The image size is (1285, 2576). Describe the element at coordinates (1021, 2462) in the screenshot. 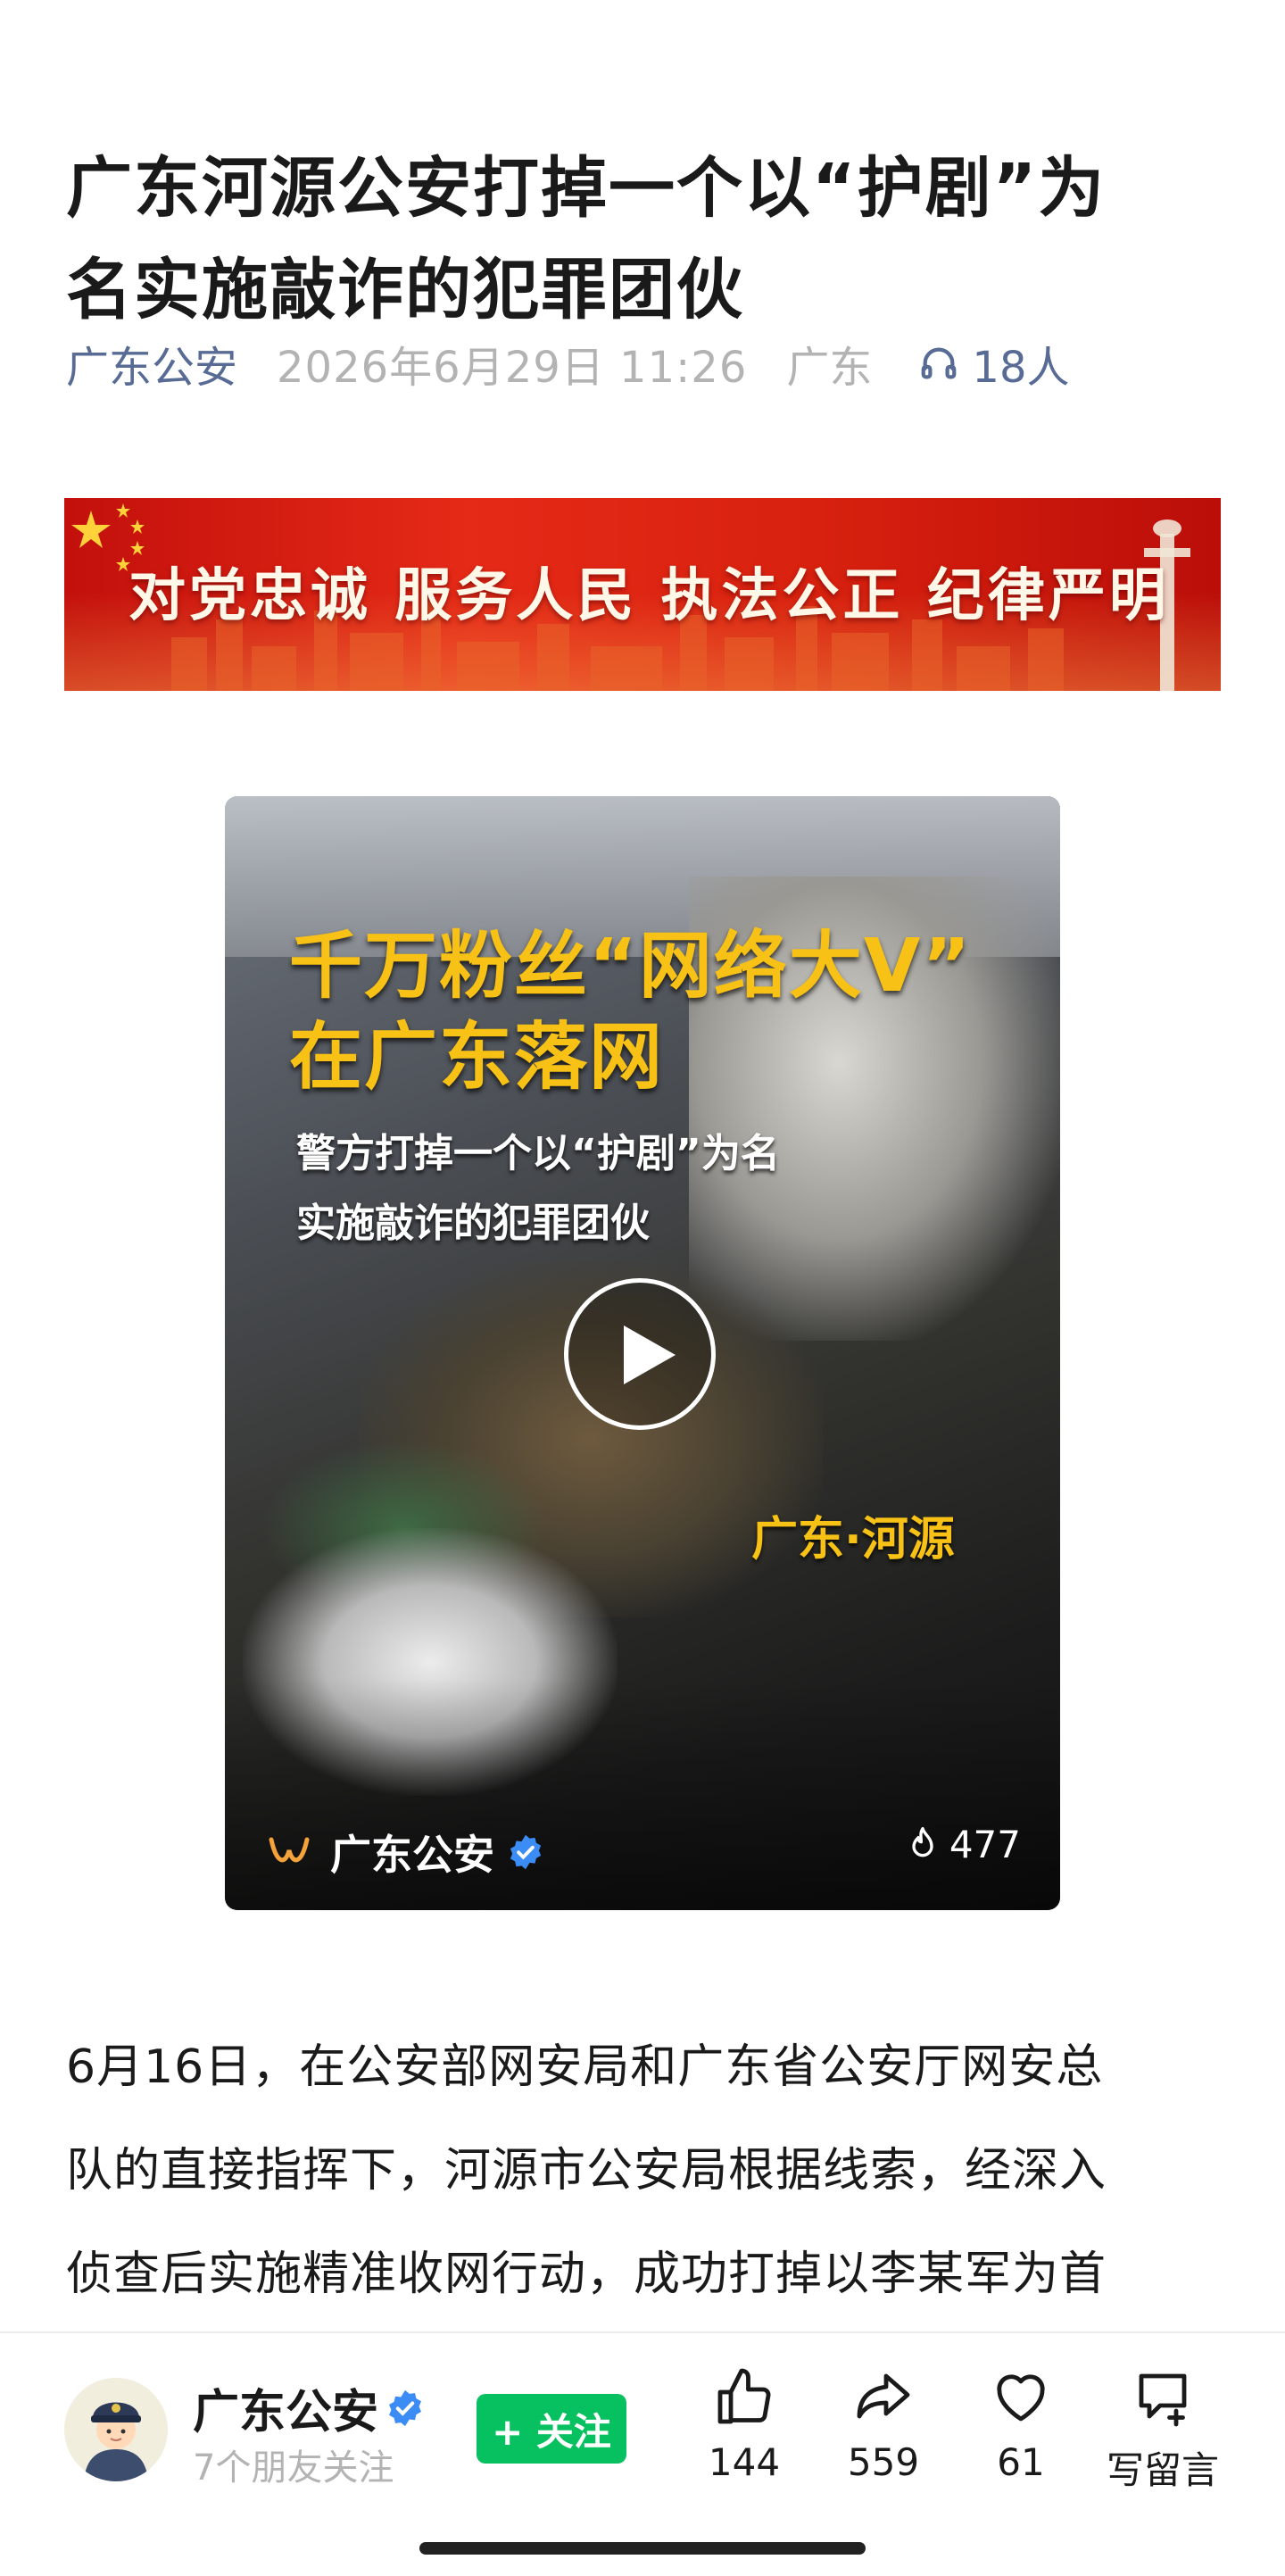

I see `favorite-count: 61` at that location.